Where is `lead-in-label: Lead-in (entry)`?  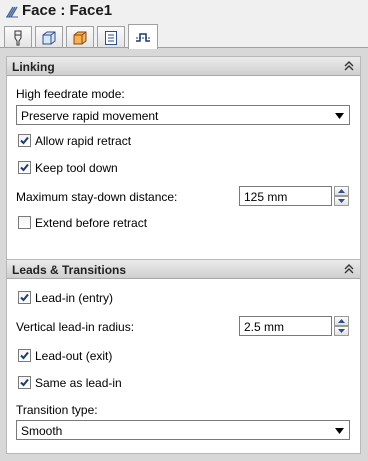 lead-in-label: Lead-in (entry) is located at coordinates (74, 298).